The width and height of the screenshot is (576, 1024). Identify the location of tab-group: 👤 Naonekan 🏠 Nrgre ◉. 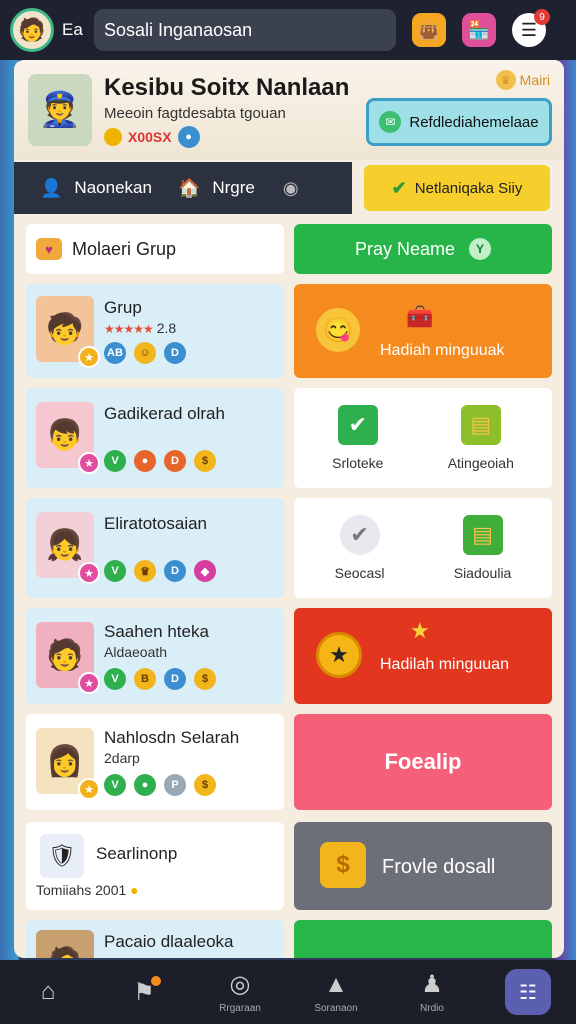
(183, 188).